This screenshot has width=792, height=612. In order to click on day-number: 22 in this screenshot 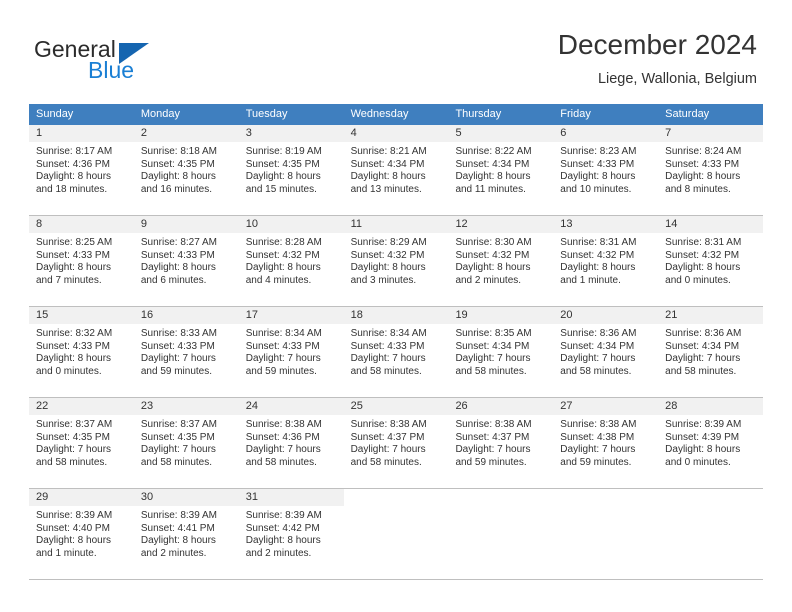, I will do `click(81, 406)`.